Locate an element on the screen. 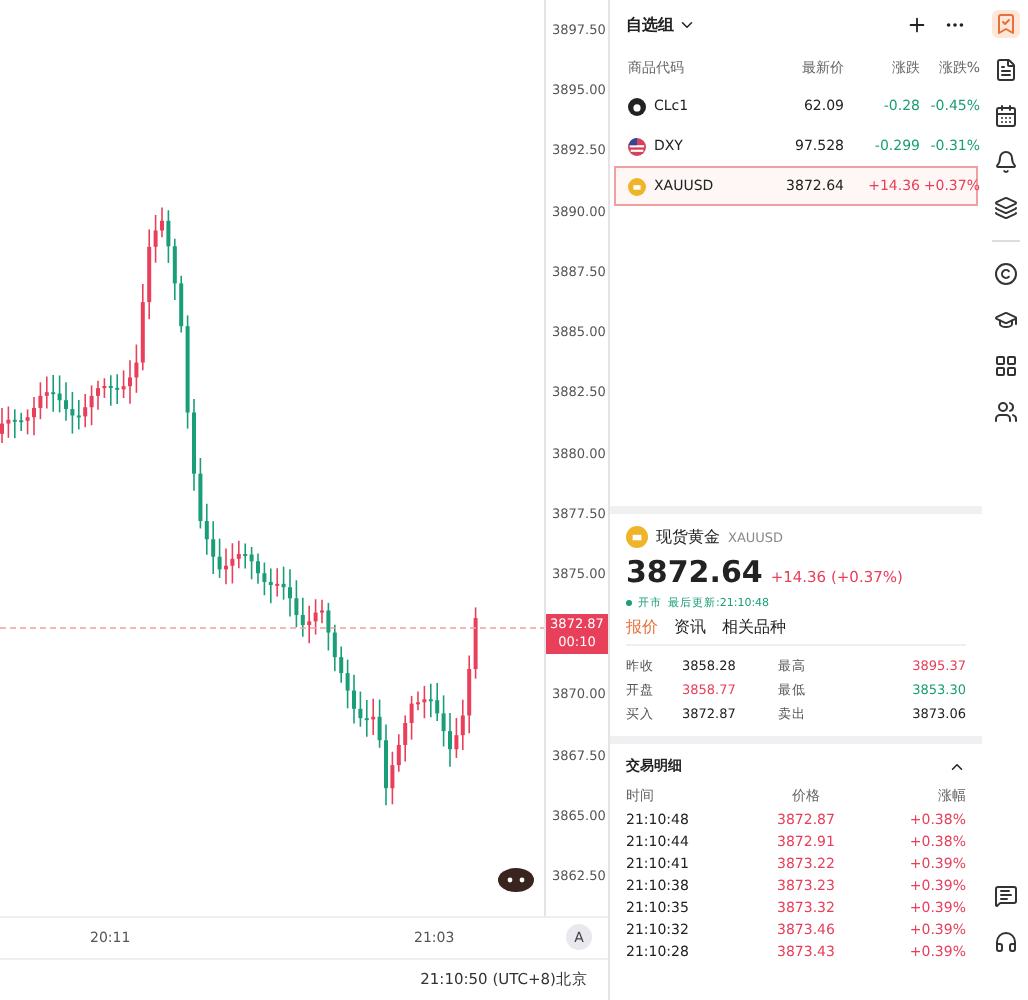 The image size is (1028, 1000). users-icon is located at coordinates (1005, 412).